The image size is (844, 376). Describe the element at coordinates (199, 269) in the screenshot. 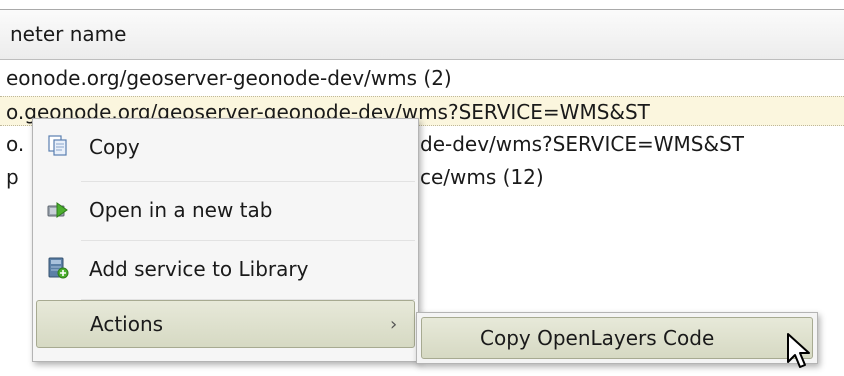

I see `menu-item-add-service-to-library-label: Add service to Library` at that location.